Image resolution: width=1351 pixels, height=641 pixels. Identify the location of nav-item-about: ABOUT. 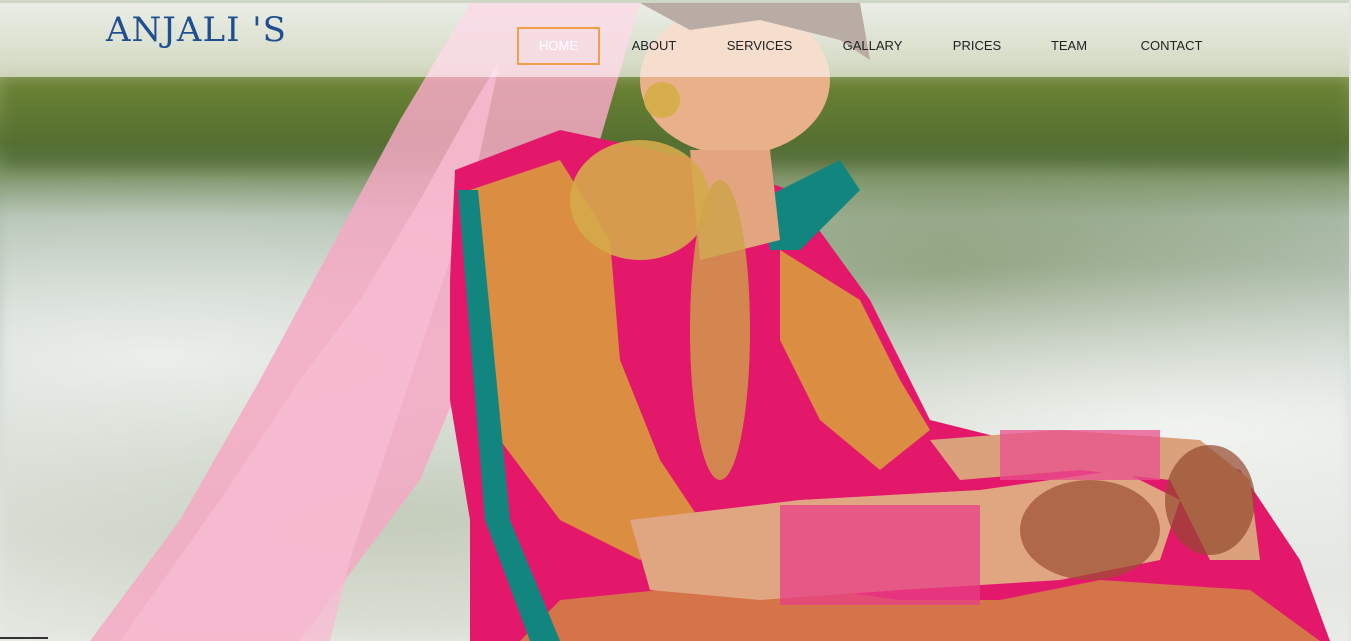
(654, 46).